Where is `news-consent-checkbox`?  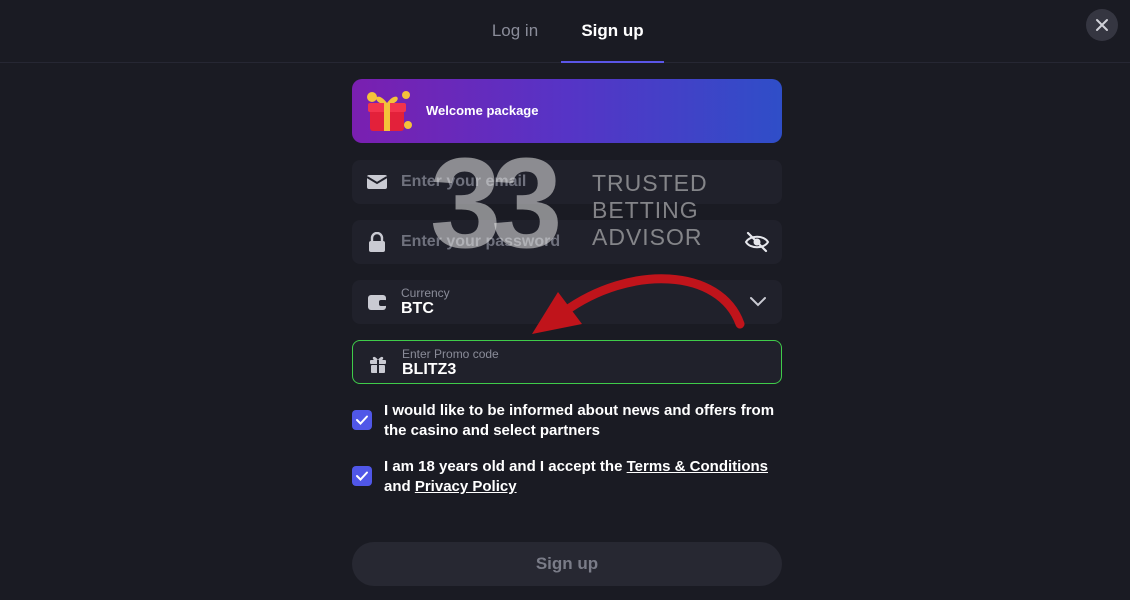 news-consent-checkbox is located at coordinates (362, 420).